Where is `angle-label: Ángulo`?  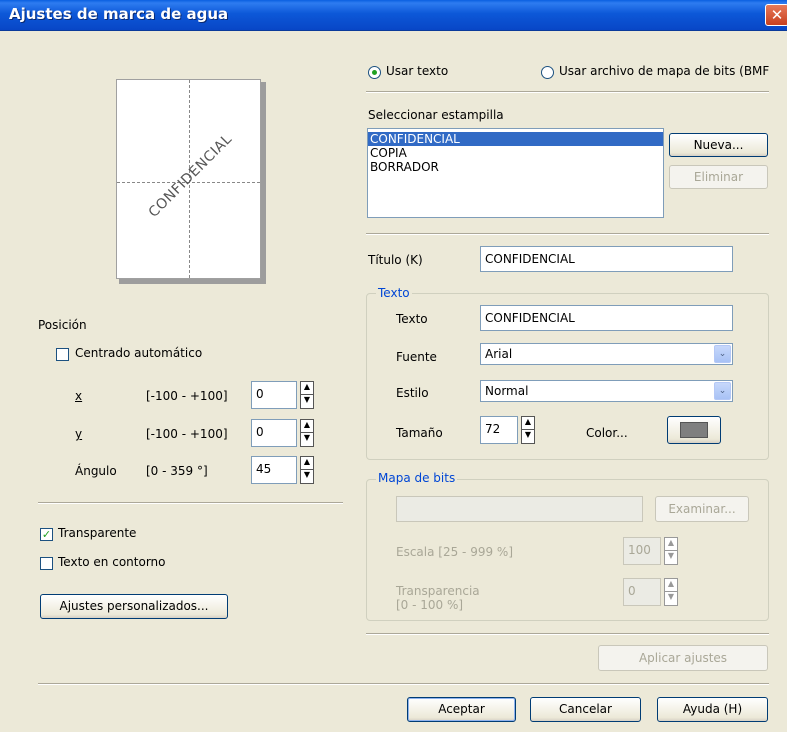
angle-label: Ángulo is located at coordinates (96, 471).